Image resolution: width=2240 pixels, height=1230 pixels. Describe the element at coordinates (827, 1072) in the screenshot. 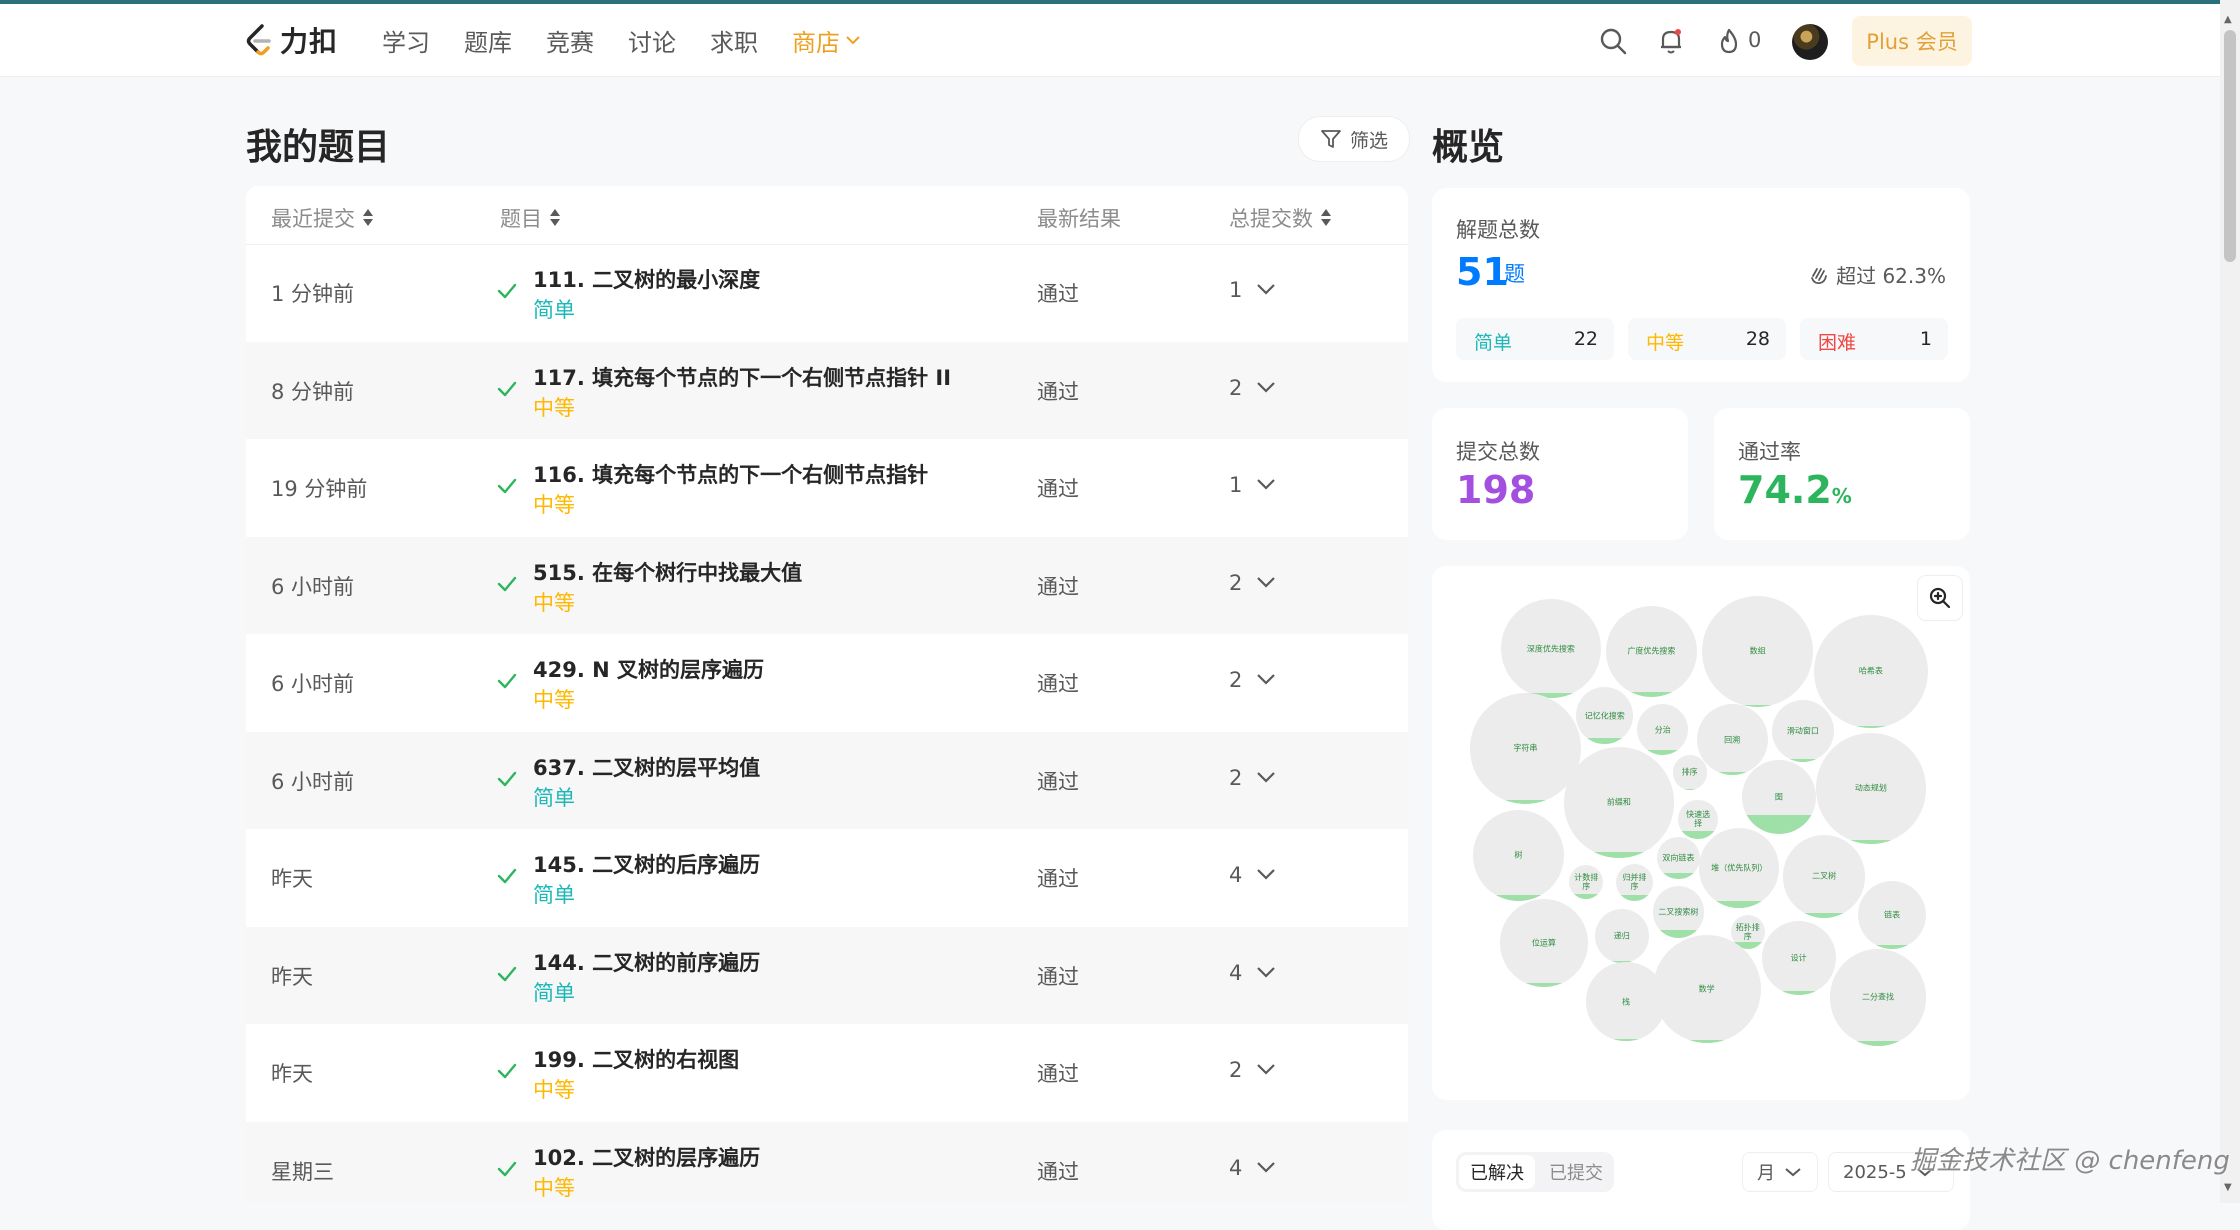

I see `table-row: 昨天 199. 二叉树的右视图 中等 通过 2` at that location.